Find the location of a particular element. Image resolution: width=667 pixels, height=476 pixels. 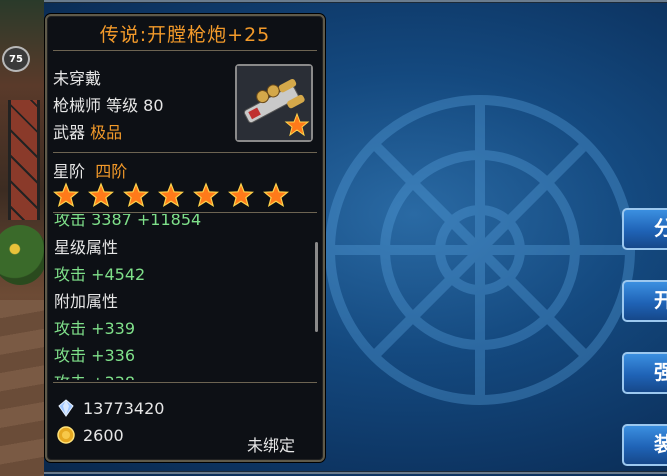

item-type-row: 武器 极品 is located at coordinates (87, 131).